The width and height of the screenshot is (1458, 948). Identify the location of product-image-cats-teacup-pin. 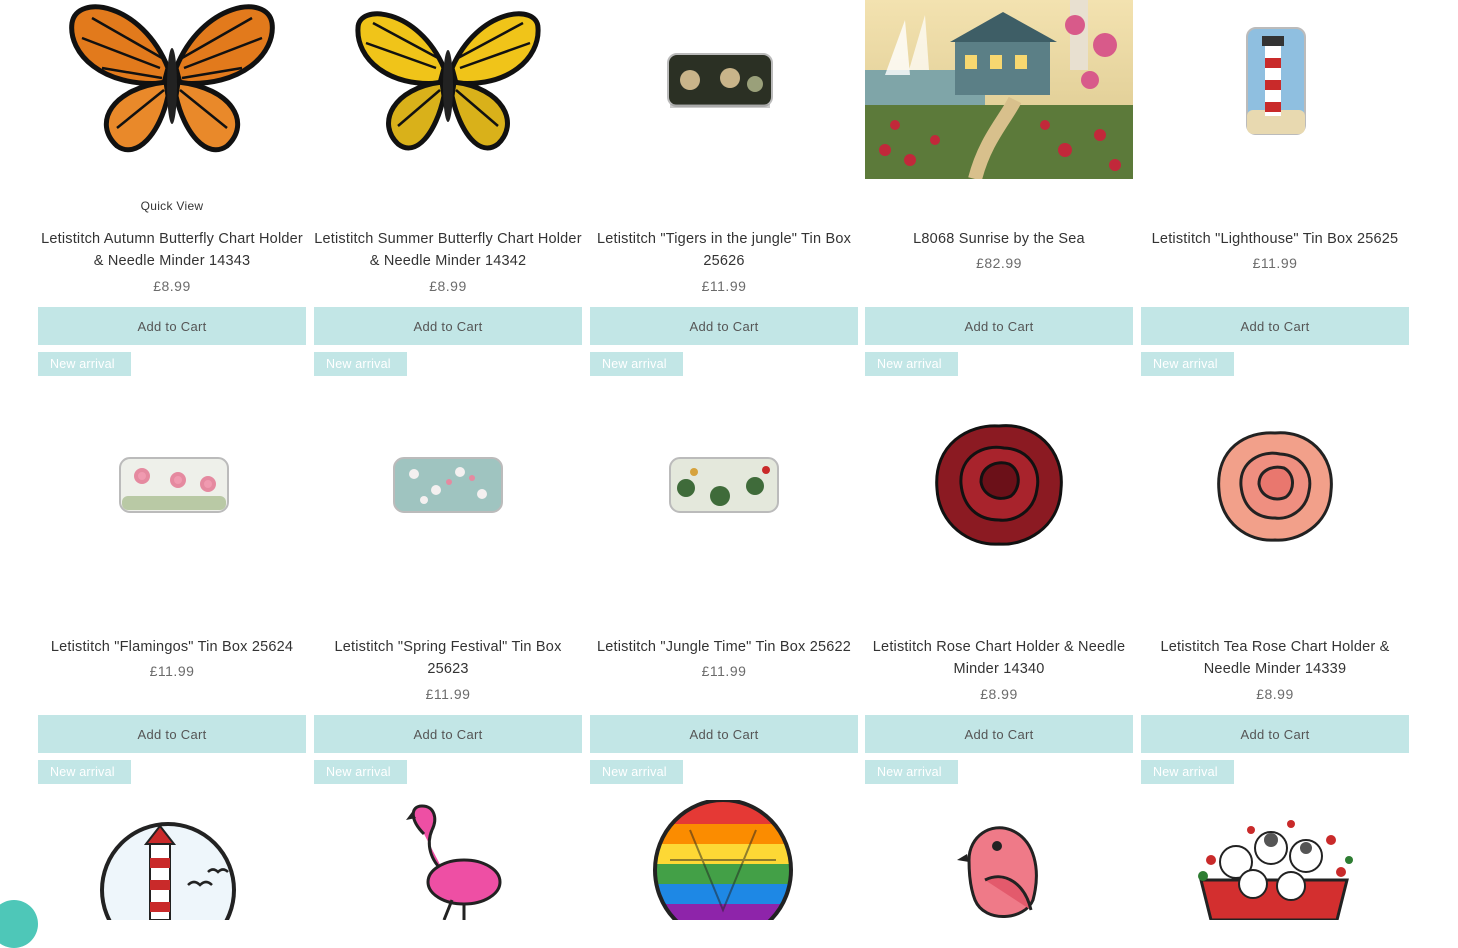
(1275, 860).